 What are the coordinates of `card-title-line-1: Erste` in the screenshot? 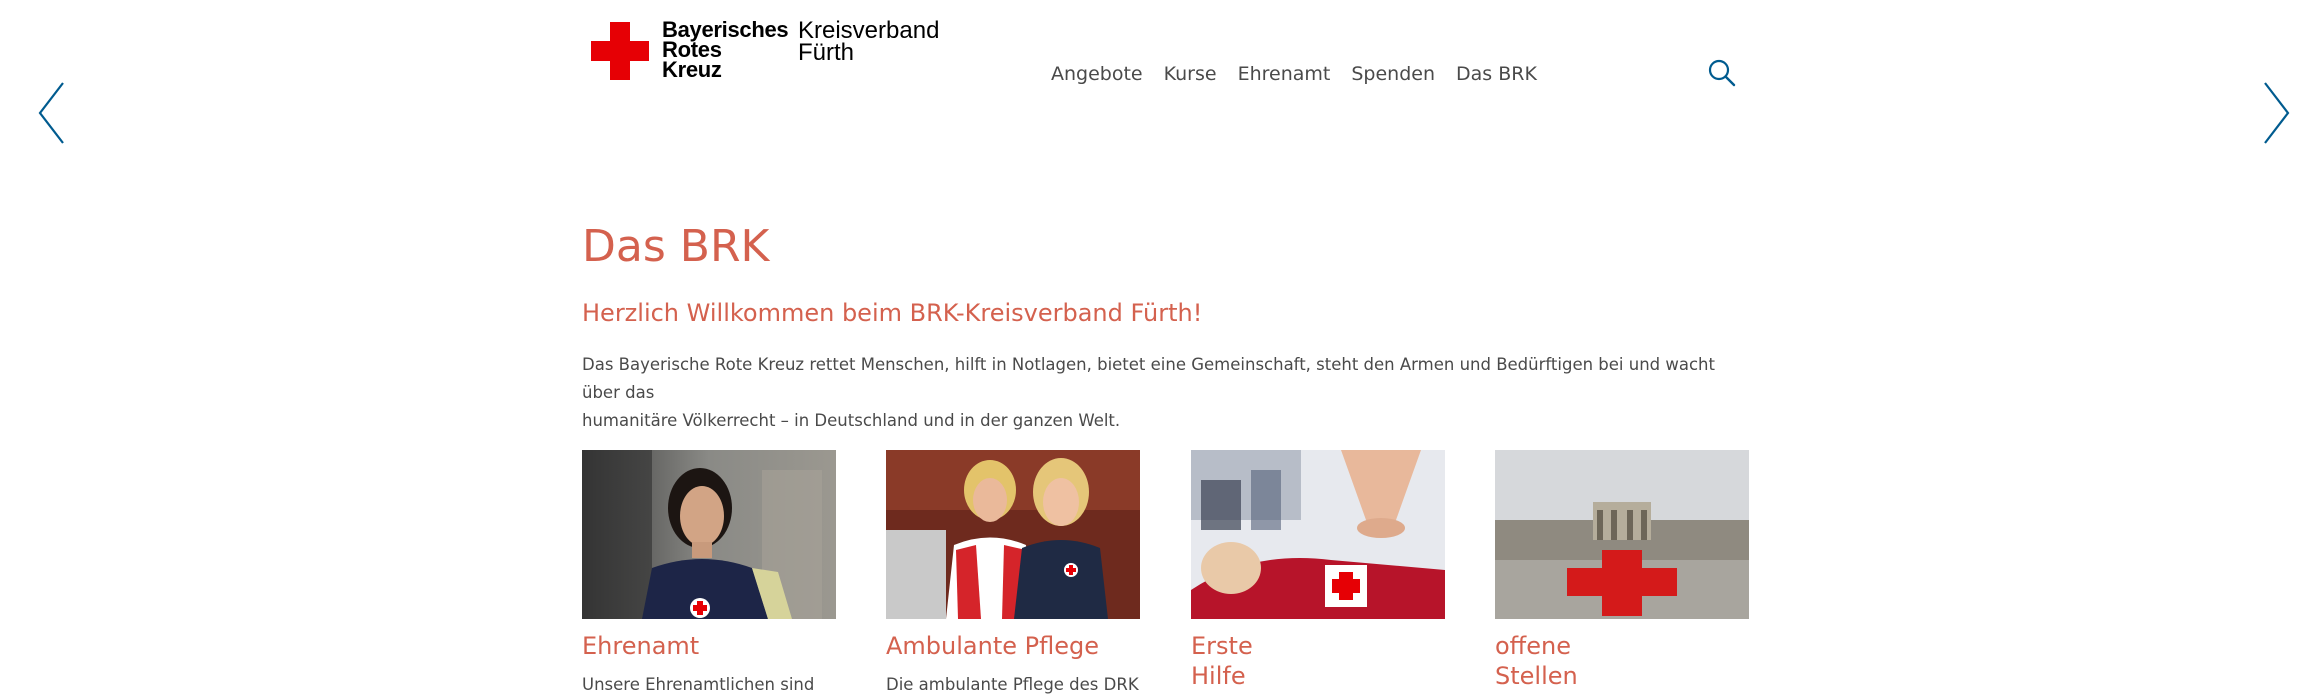 It's located at (1222, 646).